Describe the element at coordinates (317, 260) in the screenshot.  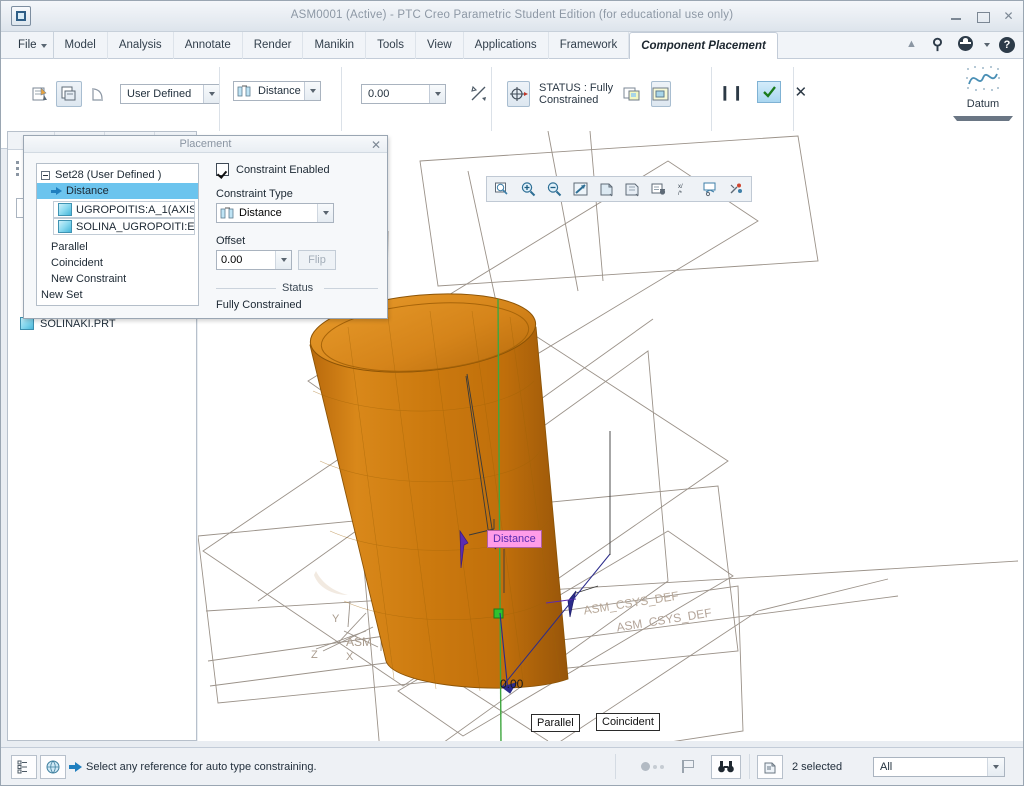
I see `flip-button: Flip` at that location.